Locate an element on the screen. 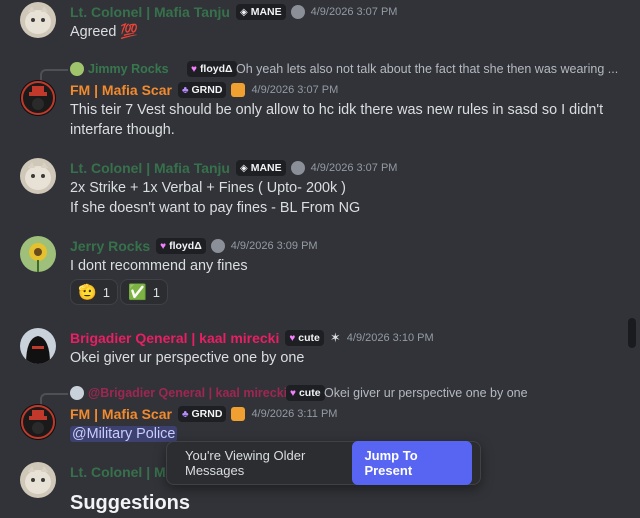 Image resolution: width=640 pixels, height=518 pixels. message-text: I dont recommend any fines is located at coordinates (159, 266).